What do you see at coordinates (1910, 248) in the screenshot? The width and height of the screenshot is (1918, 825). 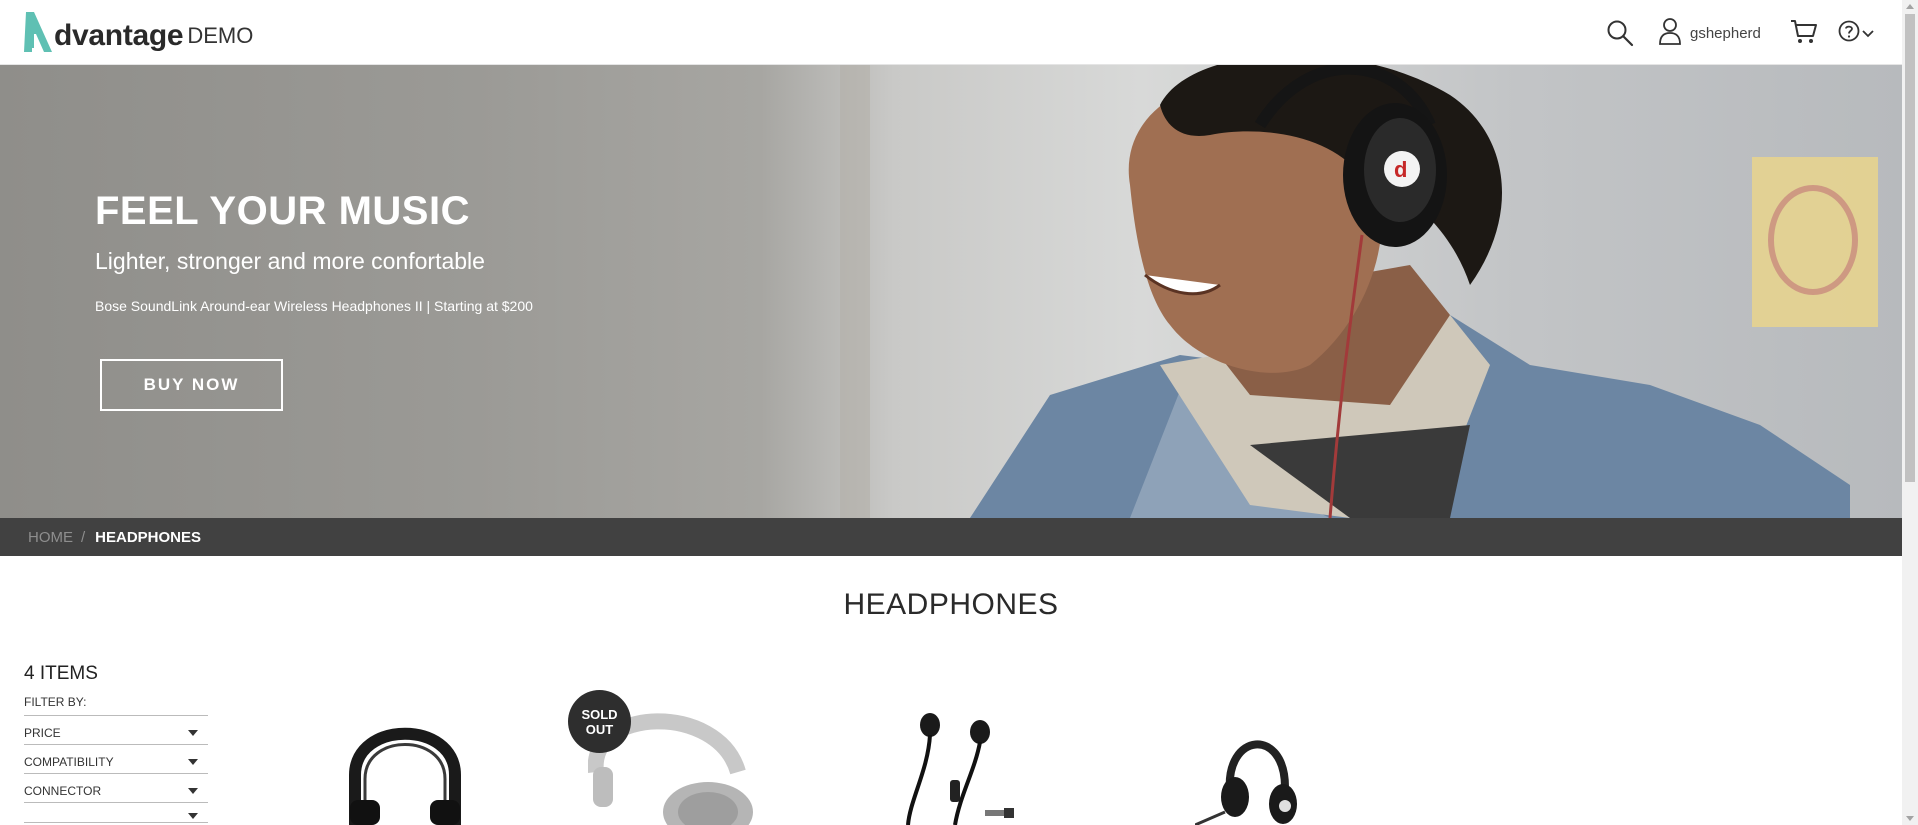 I see `scrollbar-thumb` at bounding box center [1910, 248].